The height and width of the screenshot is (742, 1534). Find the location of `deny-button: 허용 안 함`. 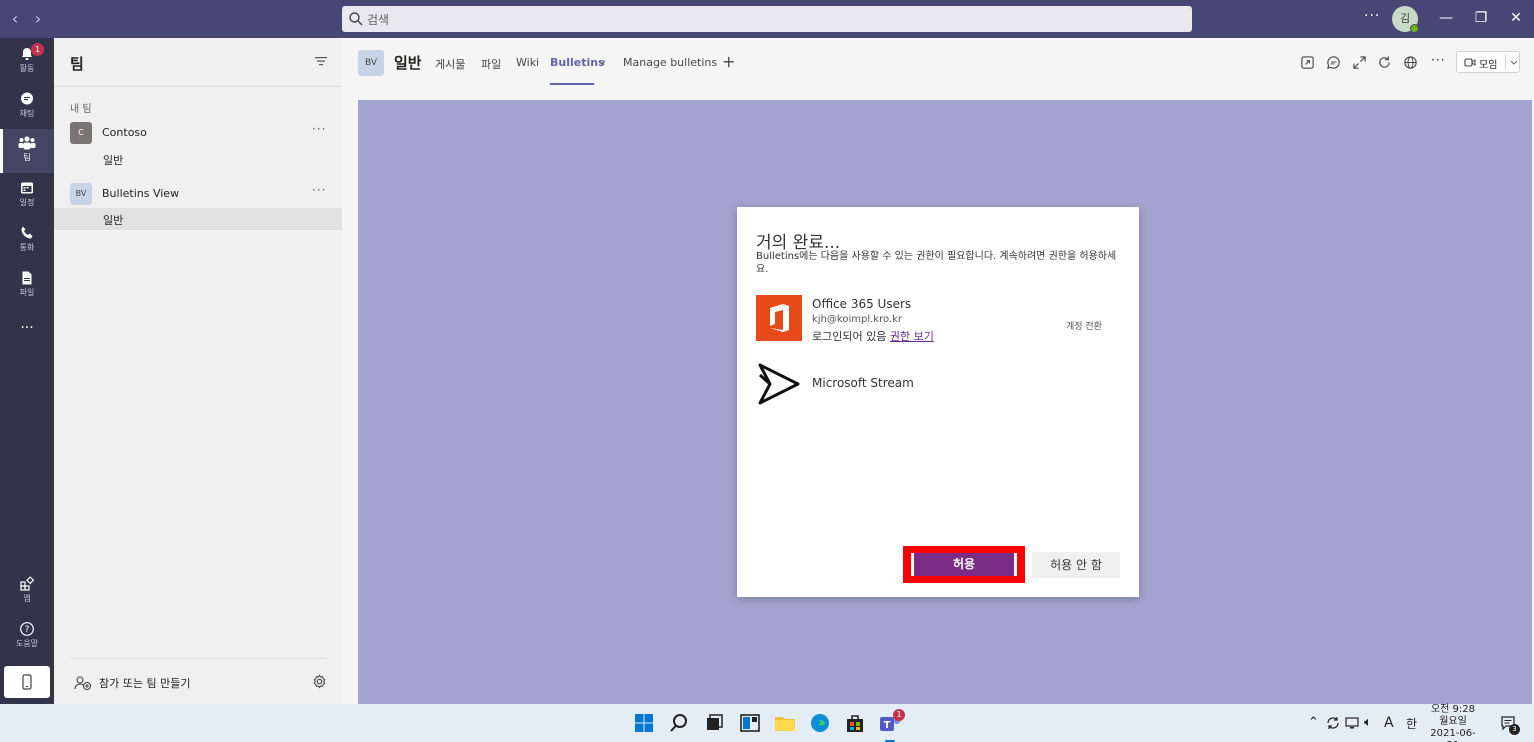

deny-button: 허용 안 함 is located at coordinates (1076, 565).